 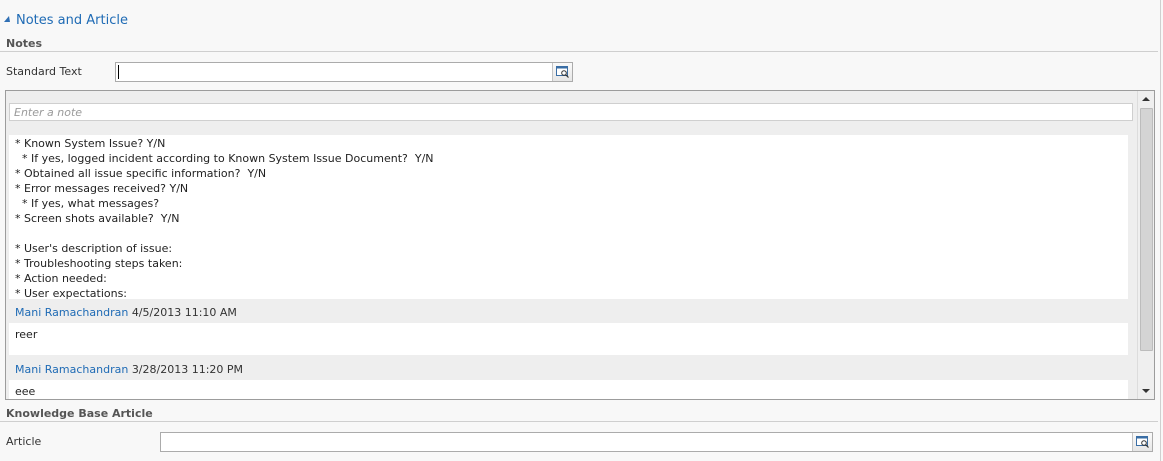 I want to click on scroll-down-button, so click(x=1146, y=391).